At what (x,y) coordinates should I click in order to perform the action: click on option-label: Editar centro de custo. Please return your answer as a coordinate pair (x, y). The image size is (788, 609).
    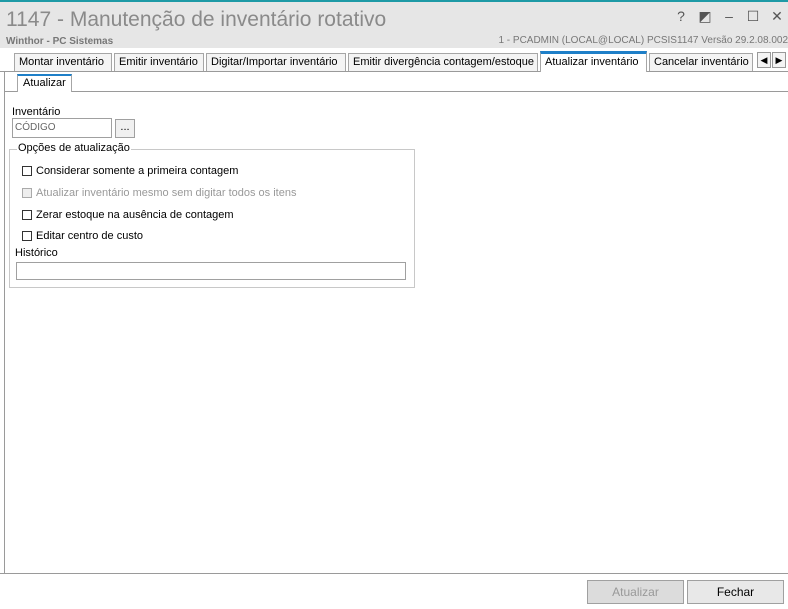
    Looking at the image, I should click on (90, 236).